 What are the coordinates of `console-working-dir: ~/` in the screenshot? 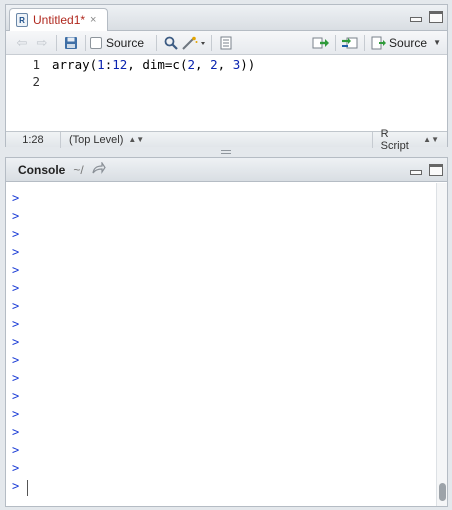 It's located at (78, 169).